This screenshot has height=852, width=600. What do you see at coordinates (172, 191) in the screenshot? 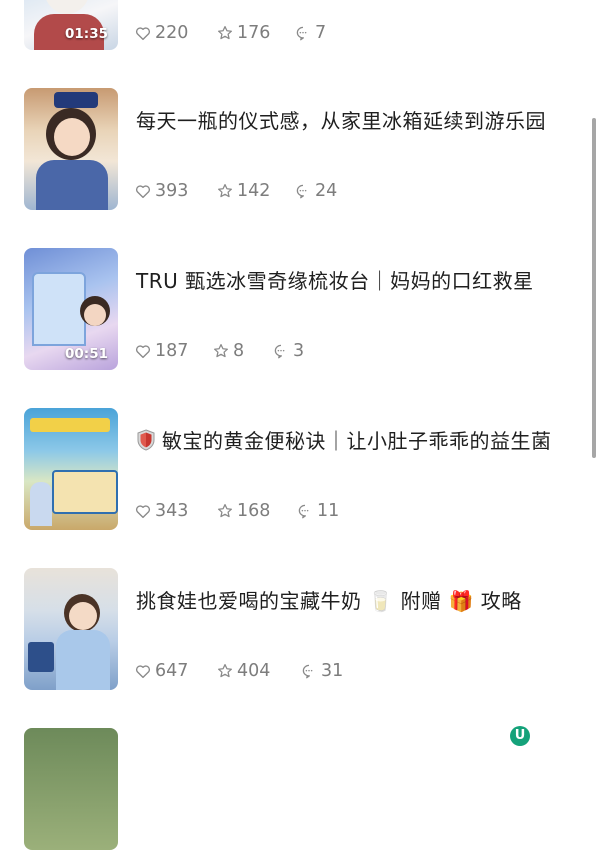
I see `like-count: 393` at bounding box center [172, 191].